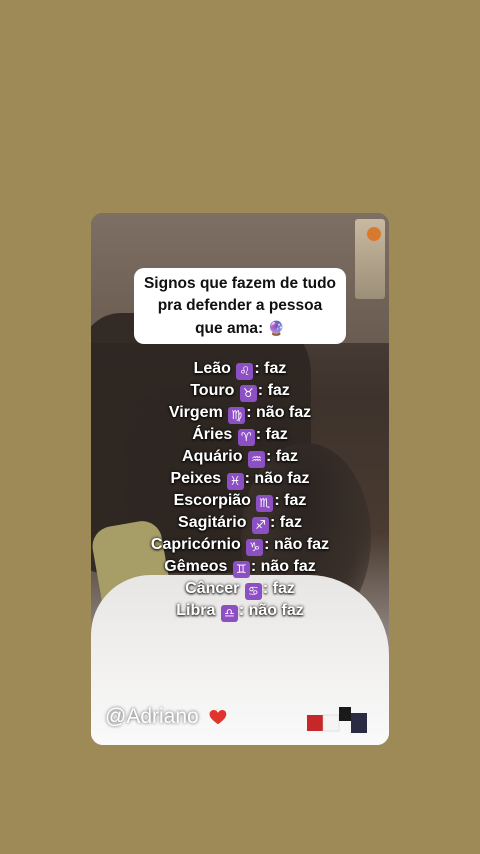 Image resolution: width=480 pixels, height=854 pixels. Describe the element at coordinates (217, 716) in the screenshot. I see `heart-on-fire-icon` at that location.